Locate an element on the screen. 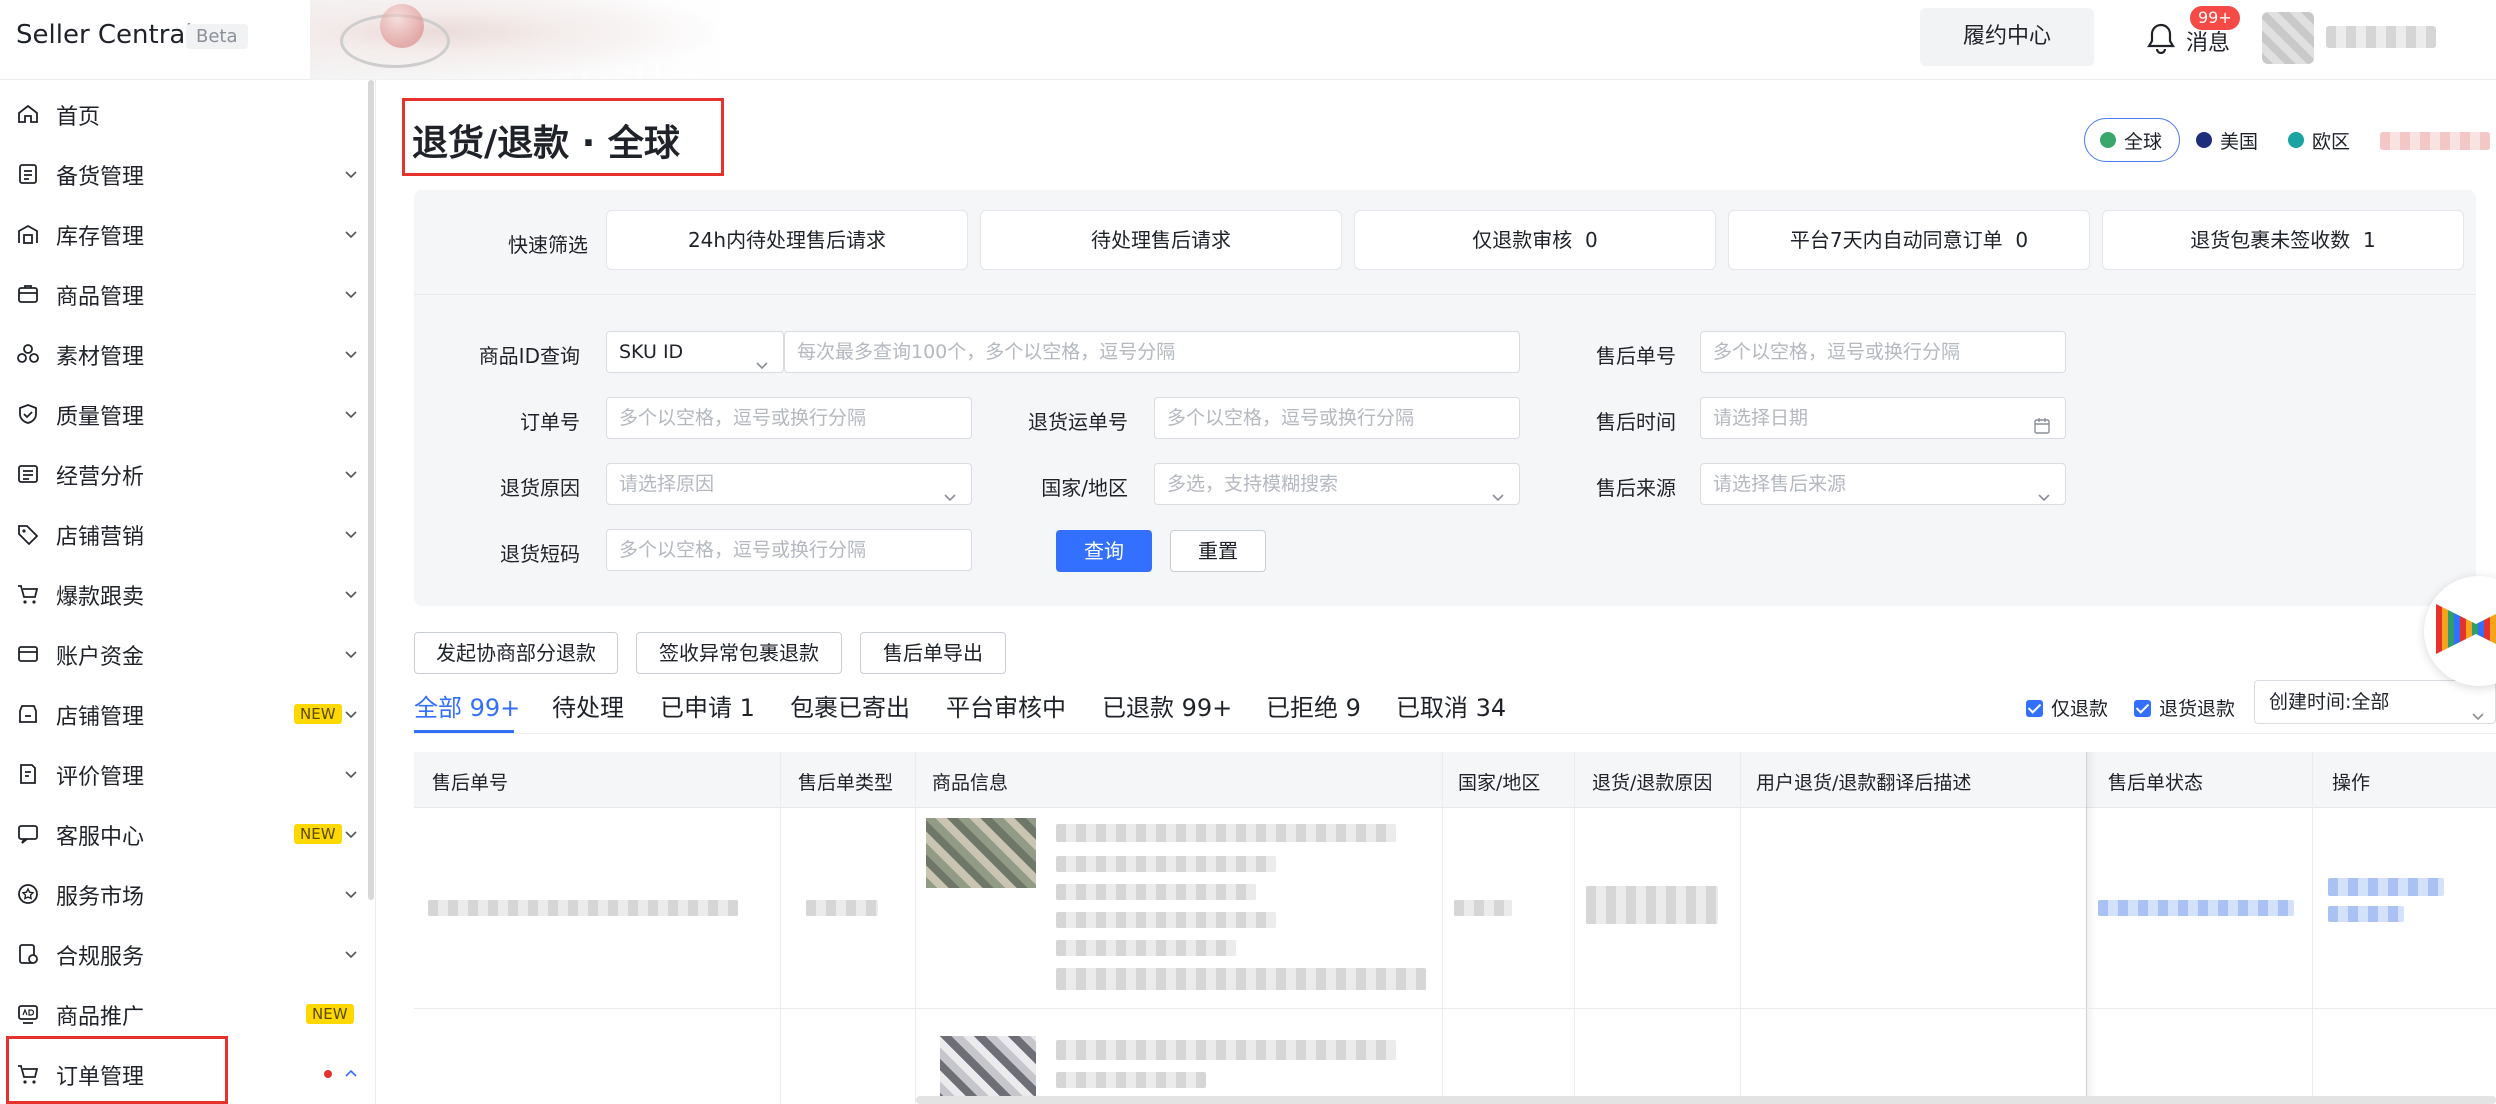  horizontal-scrollbar is located at coordinates (1706, 1100).